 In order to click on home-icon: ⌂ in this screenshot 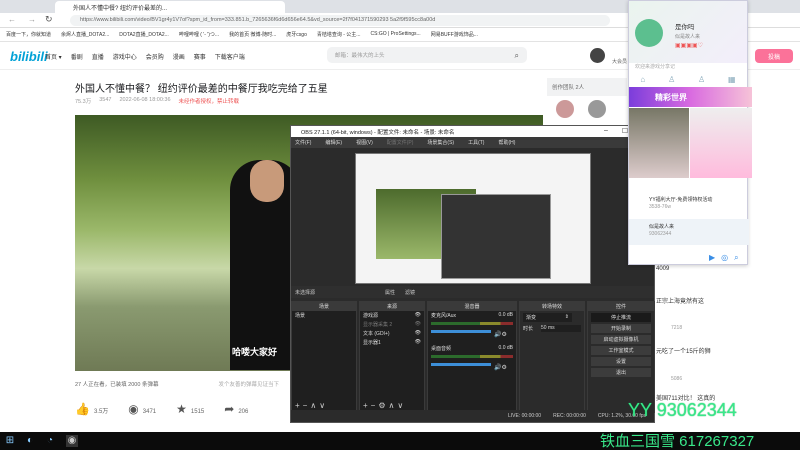, I will do `click(642, 81)`.